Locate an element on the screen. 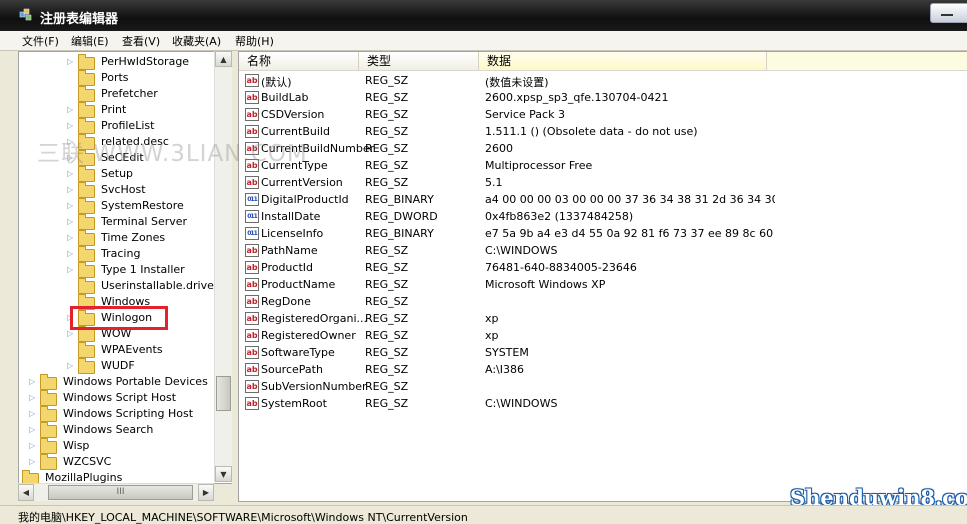  value-row: ab ProductName REG_SZ Microsoft Windows XP is located at coordinates (603, 285).